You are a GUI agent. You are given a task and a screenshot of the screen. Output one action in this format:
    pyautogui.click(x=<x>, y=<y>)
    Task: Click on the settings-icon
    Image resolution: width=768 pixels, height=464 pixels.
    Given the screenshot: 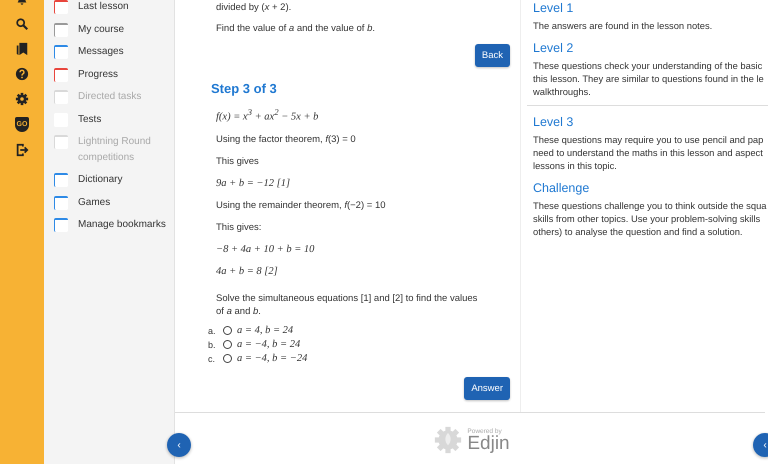 What is the action you would take?
    pyautogui.click(x=22, y=99)
    